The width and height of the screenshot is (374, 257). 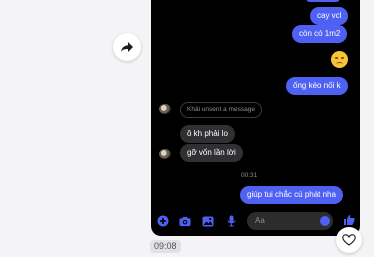 I want to click on gallery-icon, so click(x=208, y=221).